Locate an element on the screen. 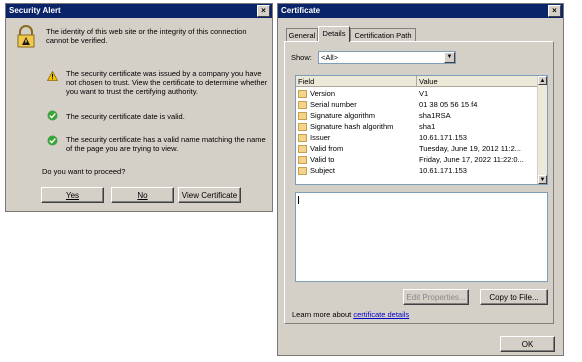  text-cursor is located at coordinates (298, 200).